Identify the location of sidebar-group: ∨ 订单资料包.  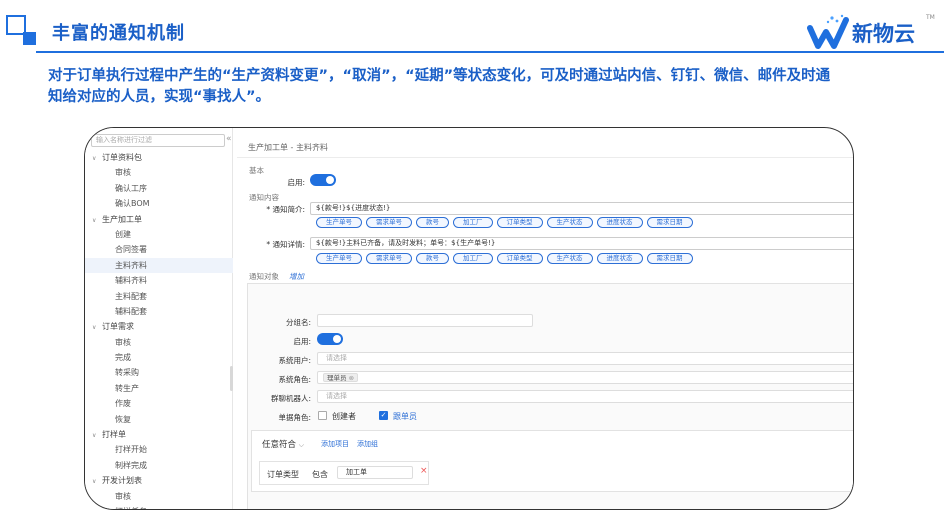
(159, 157).